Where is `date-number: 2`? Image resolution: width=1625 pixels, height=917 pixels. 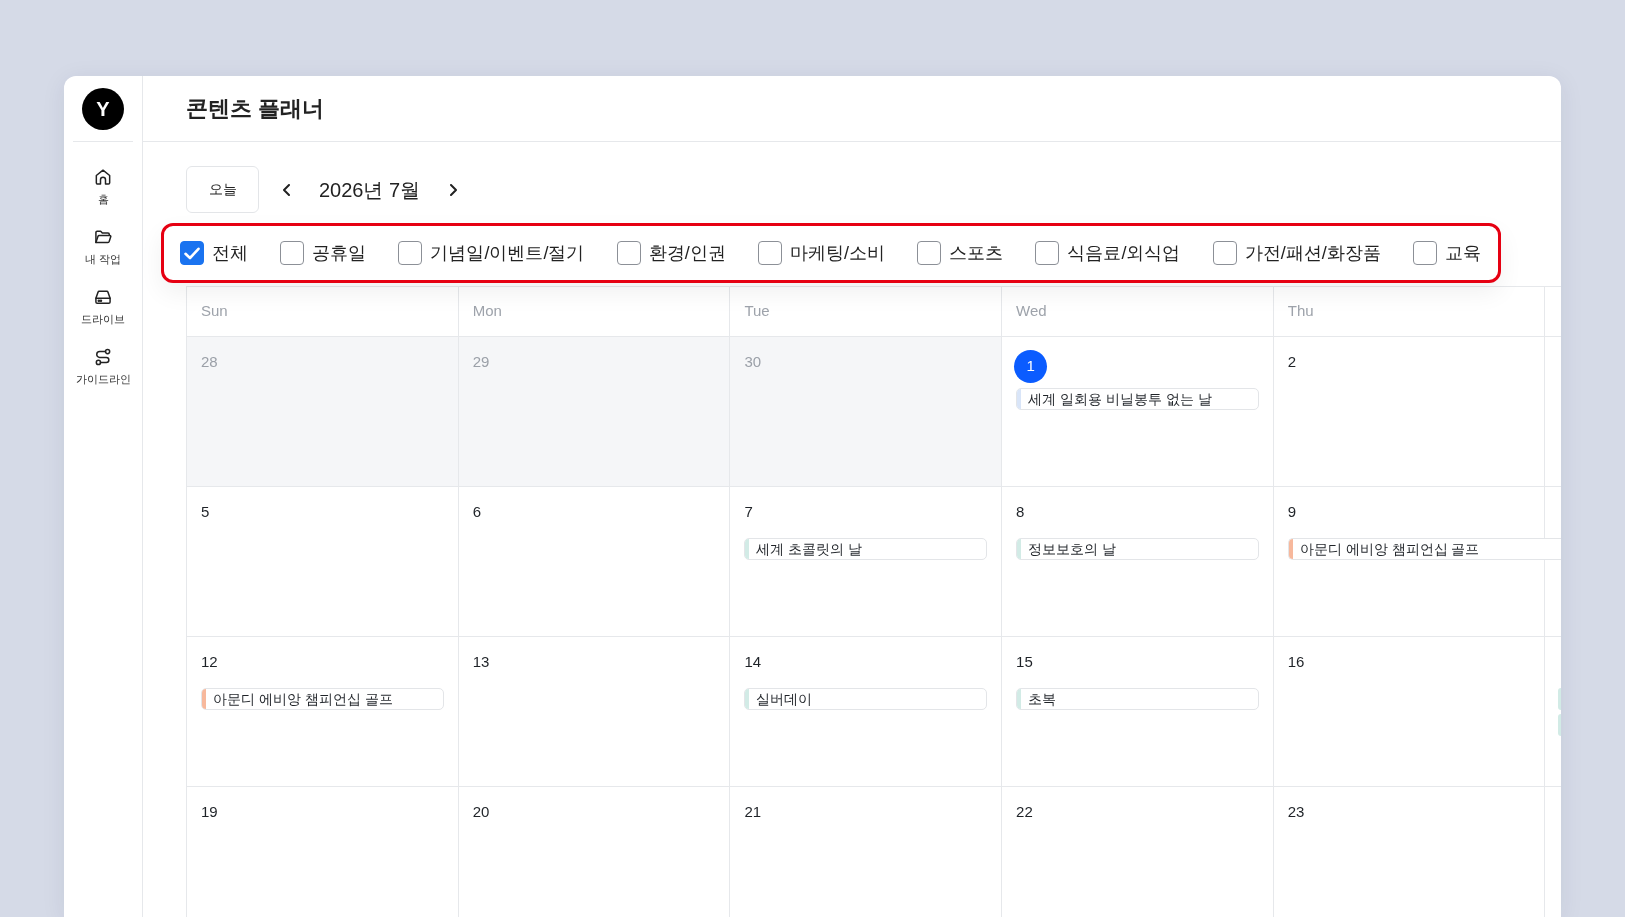
date-number: 2 is located at coordinates (1292, 362).